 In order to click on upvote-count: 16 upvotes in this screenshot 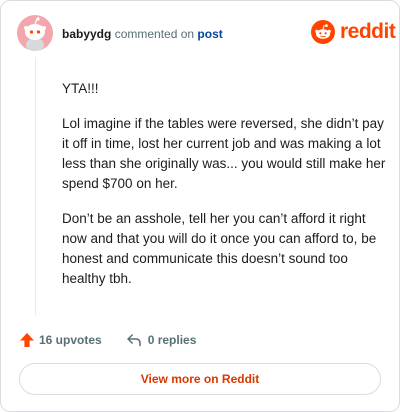, I will do `click(70, 340)`.